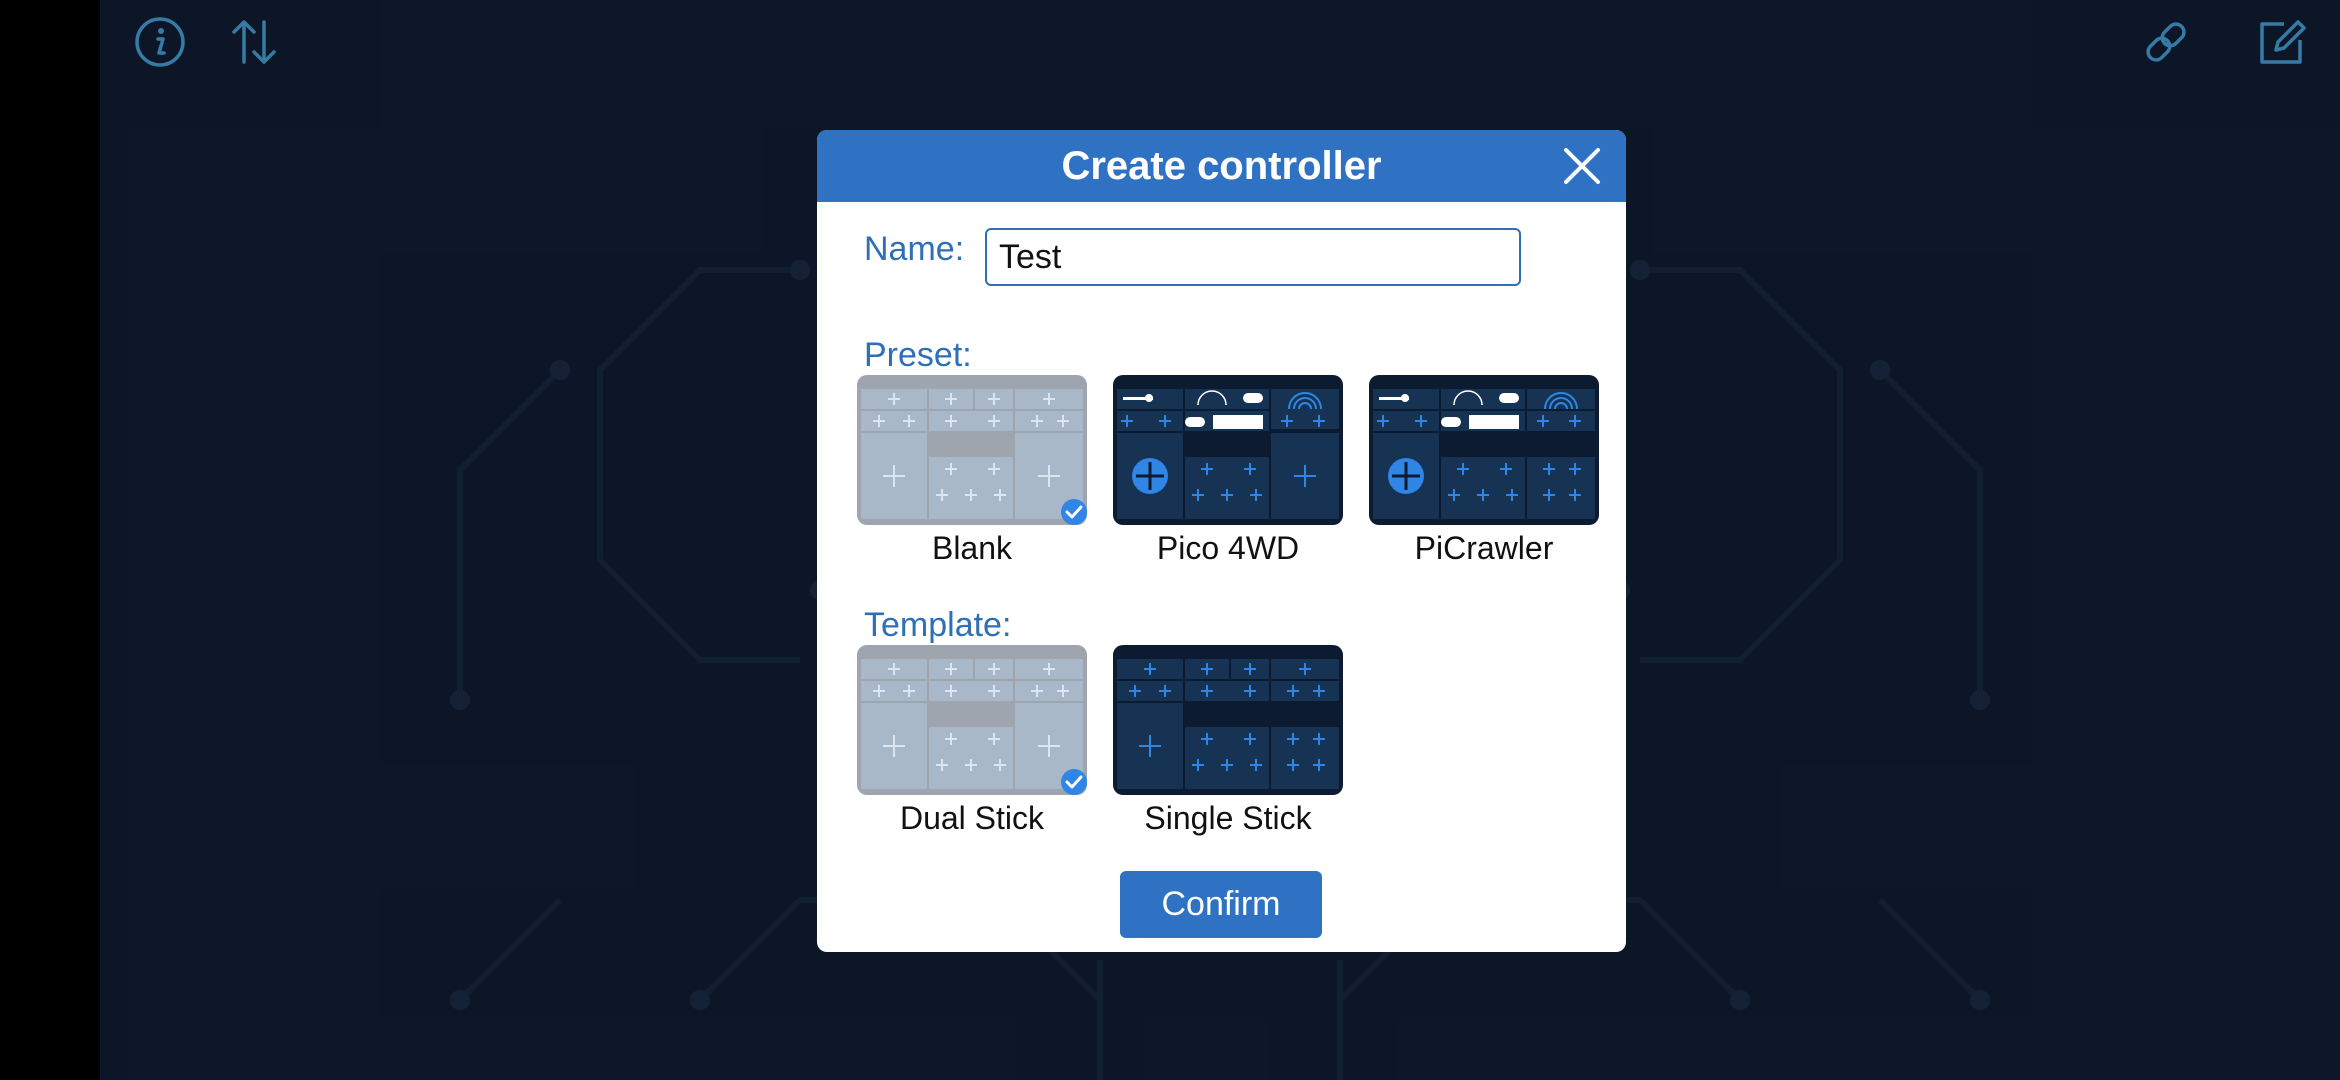 The image size is (2340, 1080). I want to click on single-stick-preview-icon, so click(1228, 720).